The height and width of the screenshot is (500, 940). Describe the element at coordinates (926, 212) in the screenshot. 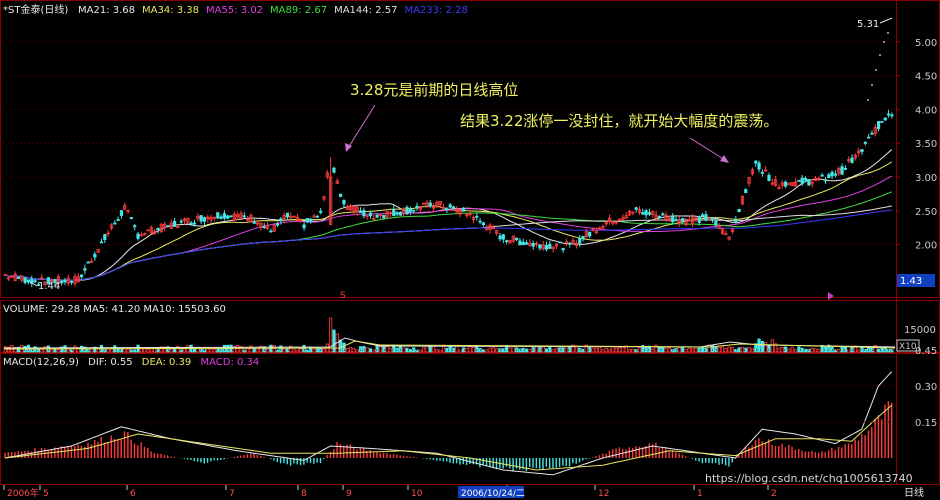

I see `price-tick-label: 2.50` at that location.